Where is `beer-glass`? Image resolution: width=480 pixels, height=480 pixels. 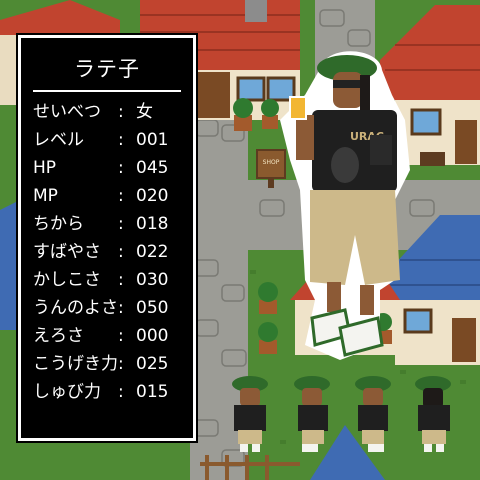 beer-glass is located at coordinates (298, 108).